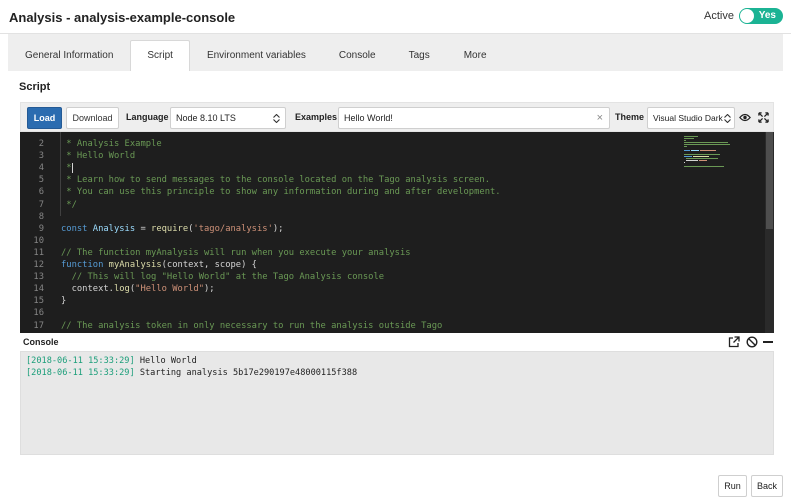 The width and height of the screenshot is (791, 502). Describe the element at coordinates (38, 313) in the screenshot. I see `line-number: 16` at that location.